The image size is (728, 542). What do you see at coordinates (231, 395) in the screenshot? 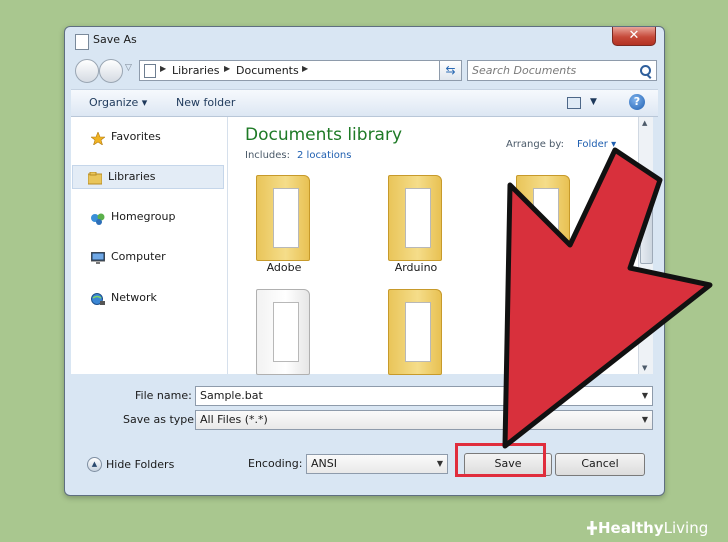
I see `file-name-value: Sample.bat` at bounding box center [231, 395].